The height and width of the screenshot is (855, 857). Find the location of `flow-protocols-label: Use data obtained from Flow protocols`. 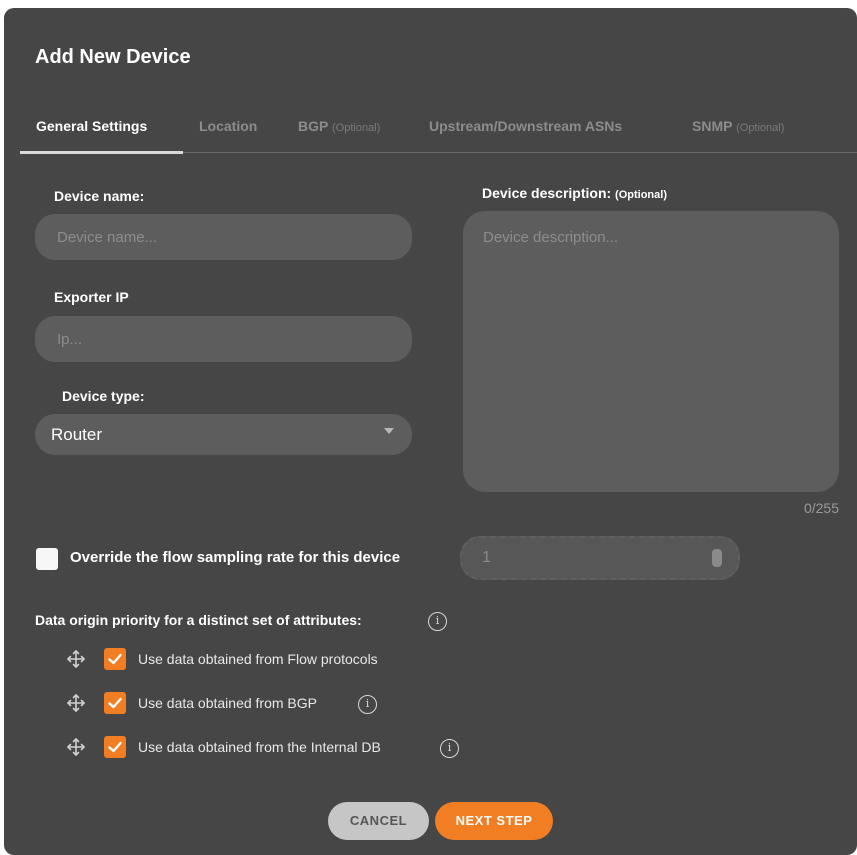

flow-protocols-label: Use data obtained from Flow protocols is located at coordinates (258, 659).